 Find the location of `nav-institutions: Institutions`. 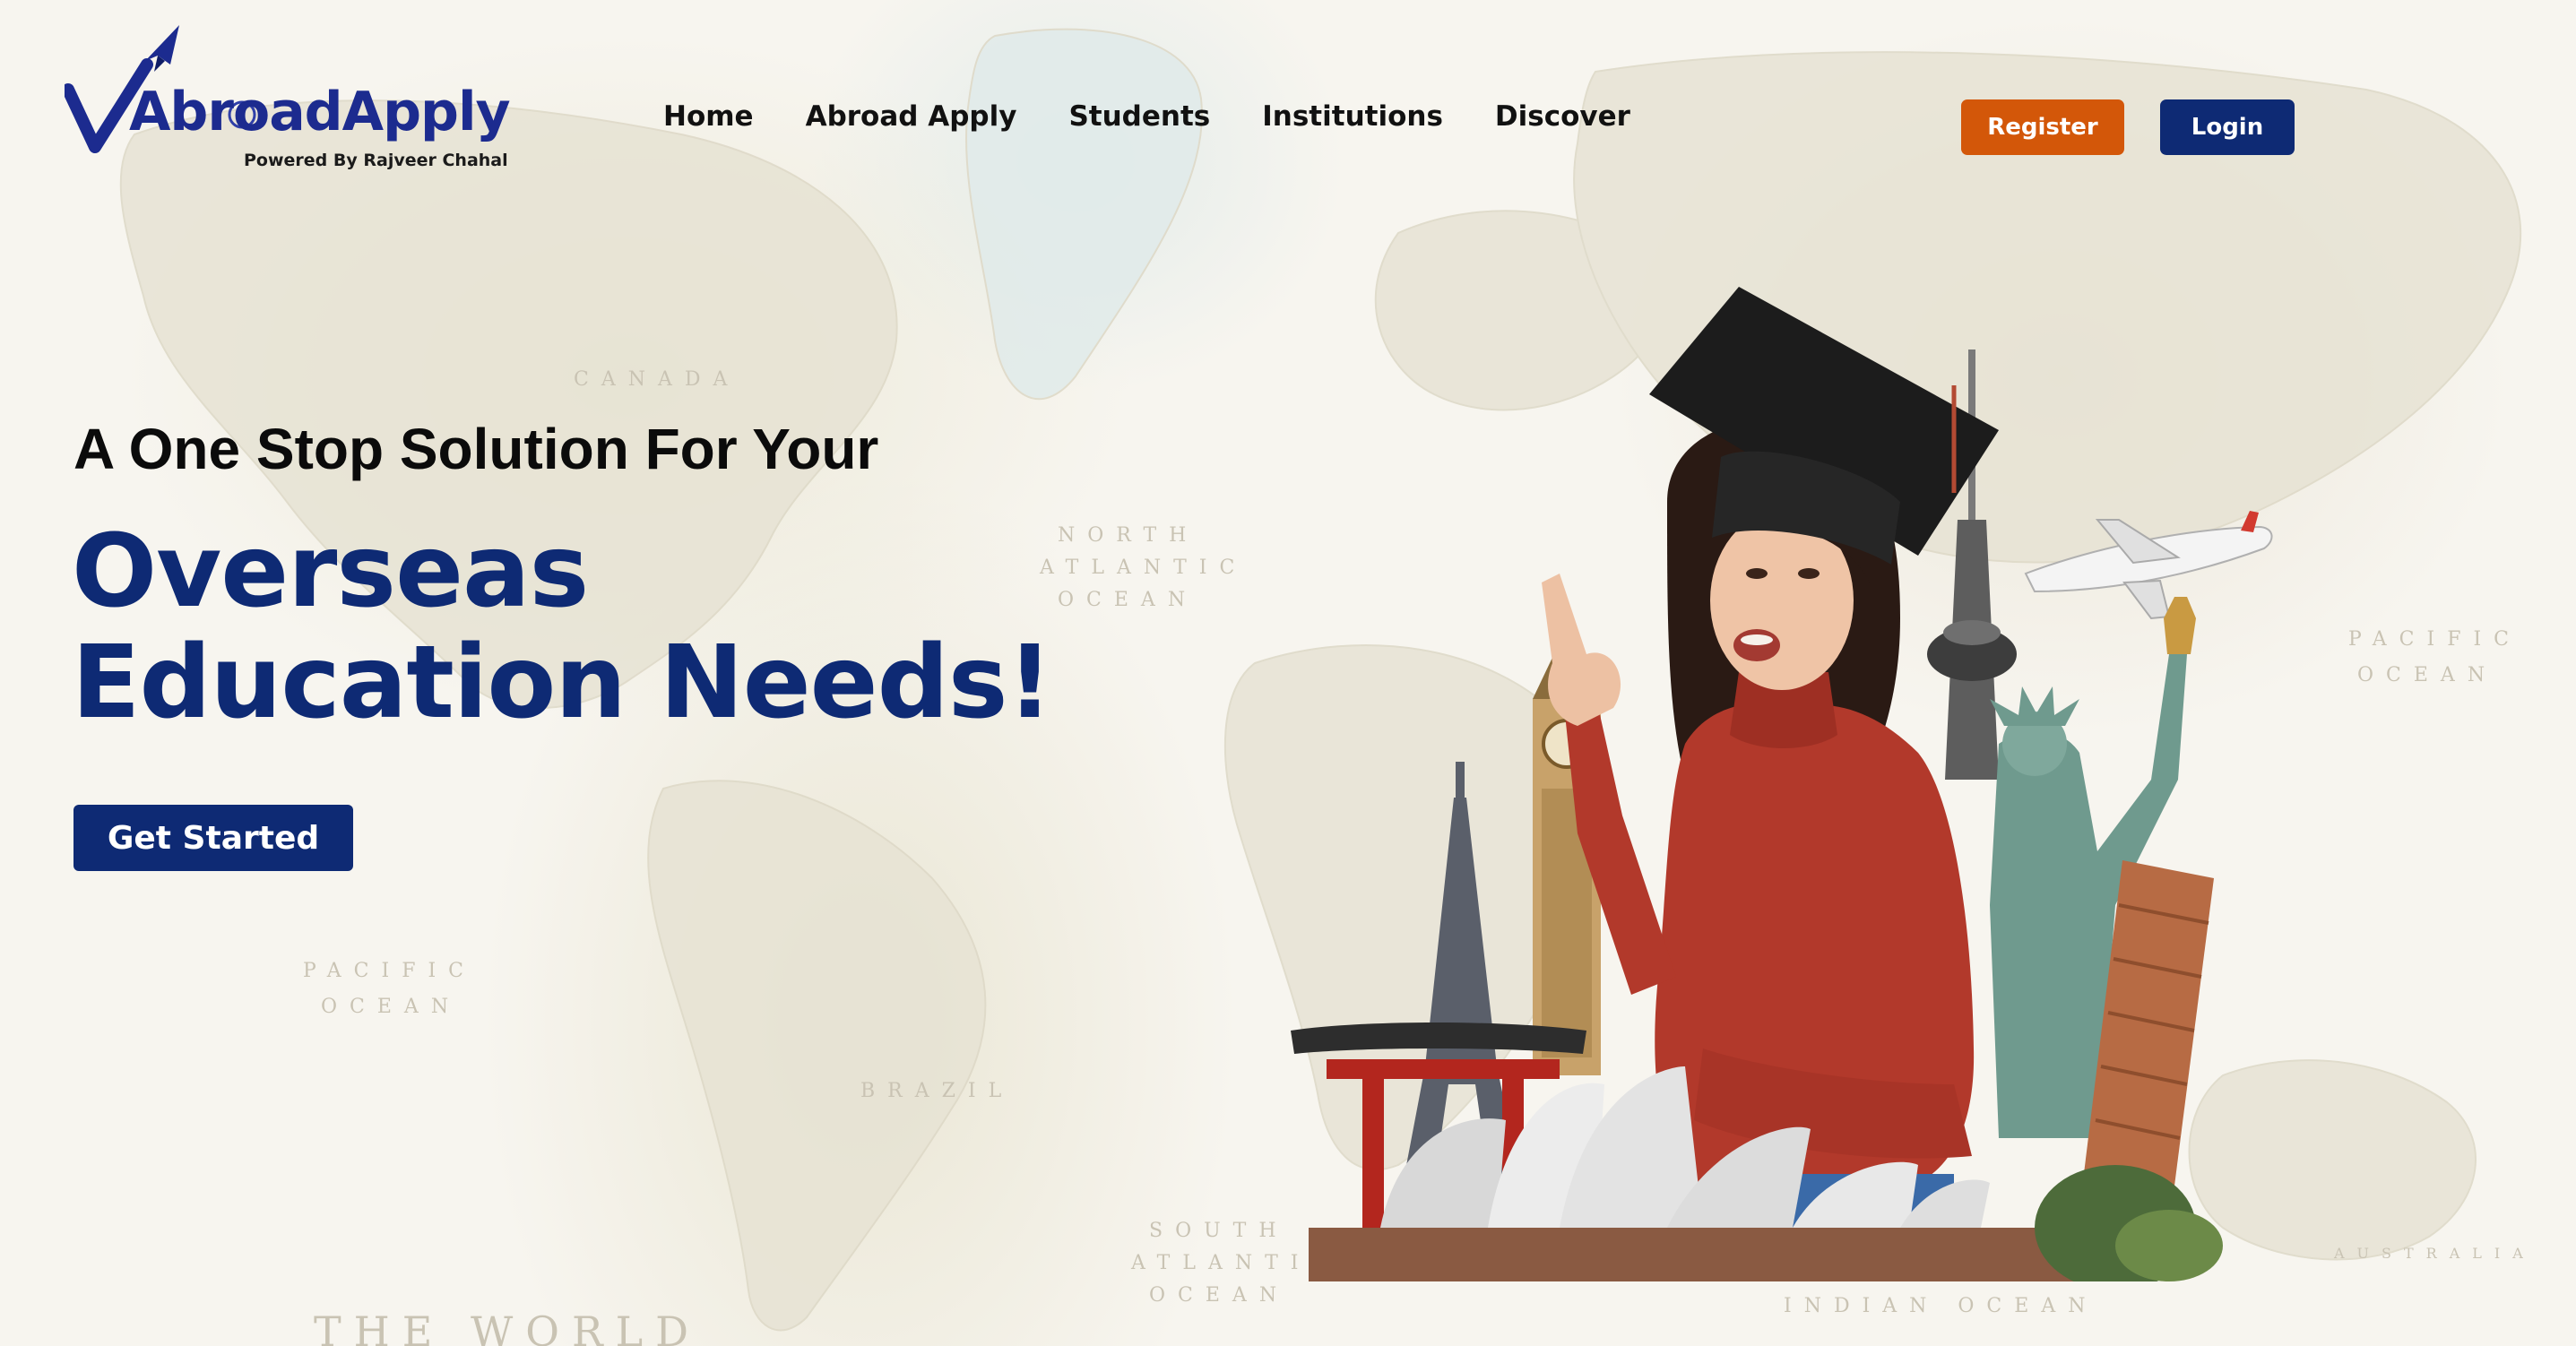

nav-institutions: Institutions is located at coordinates (1352, 117).